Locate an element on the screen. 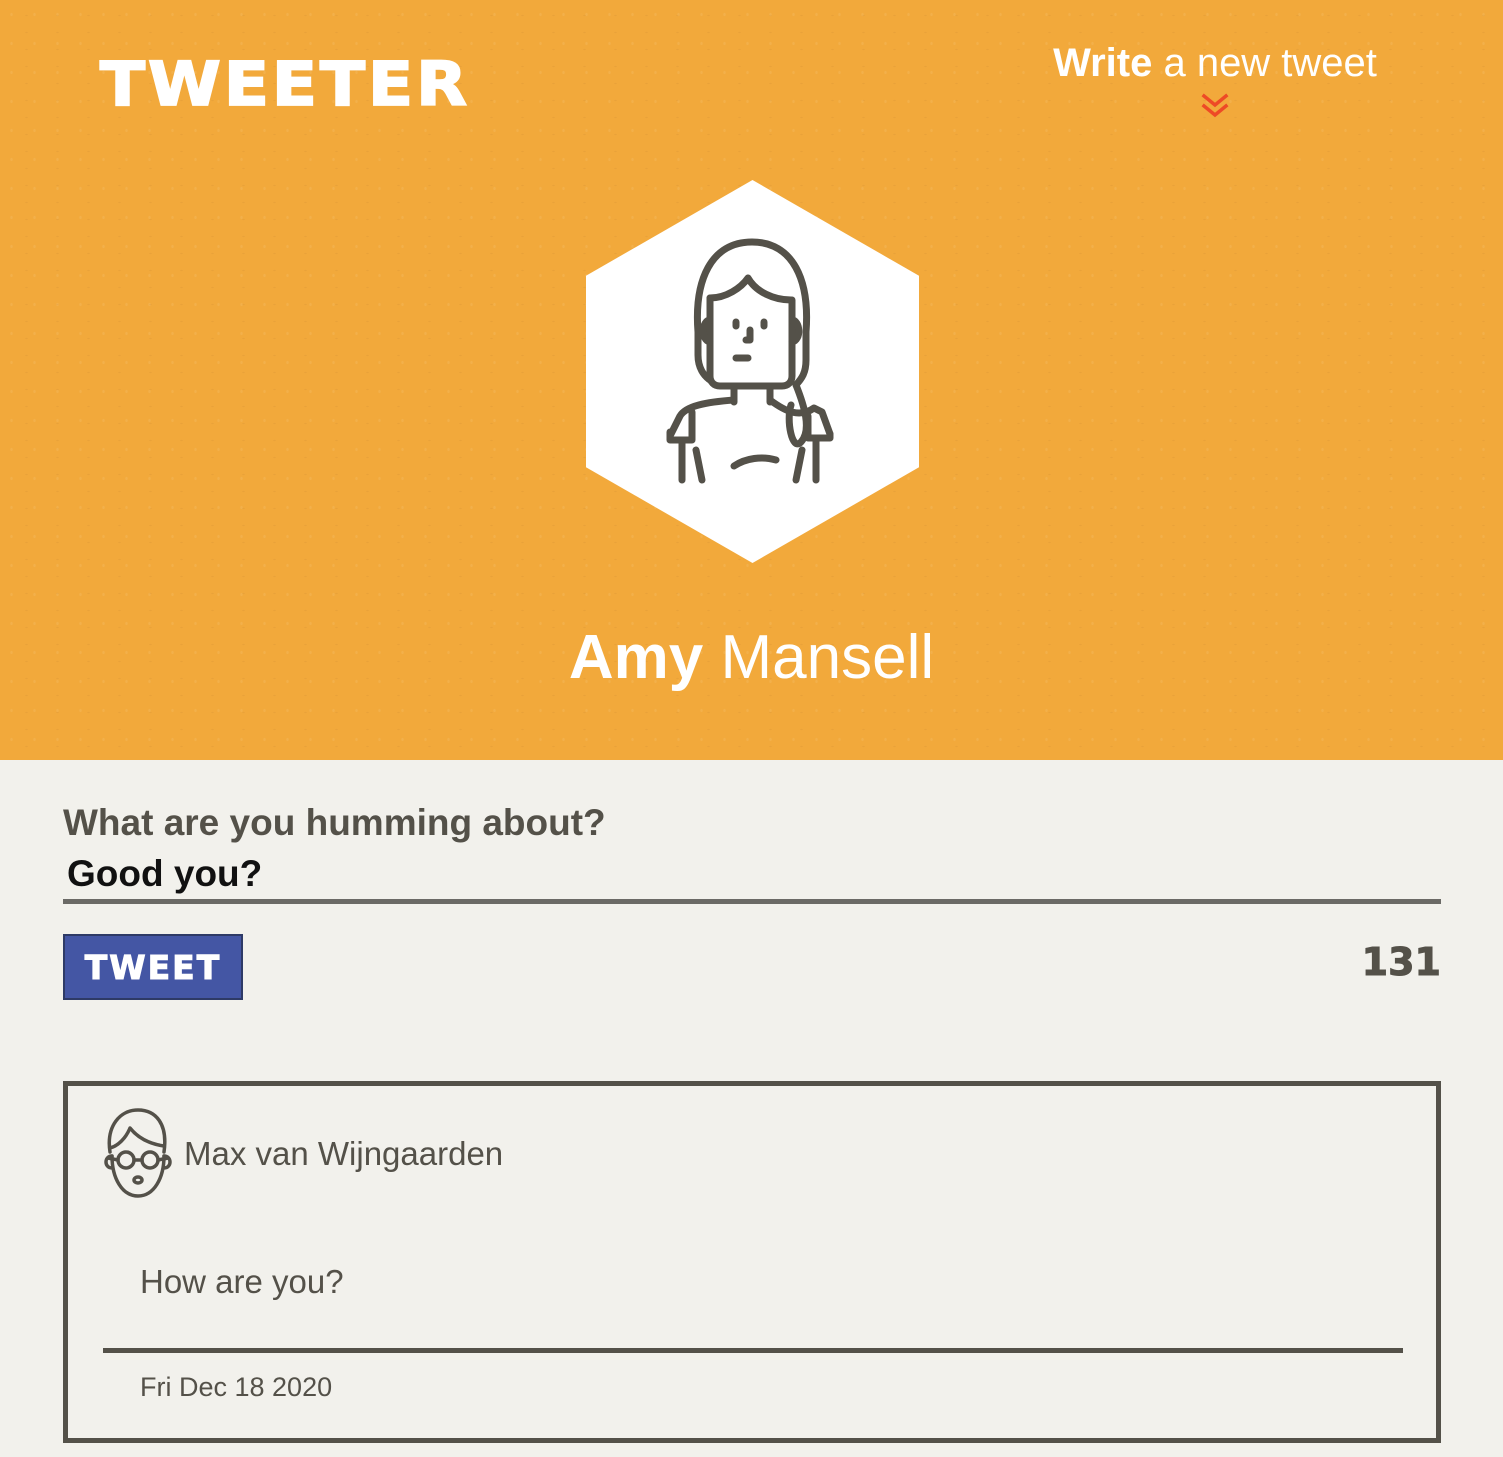 Image resolution: width=1503 pixels, height=1457 pixels. write-new-tweet-label-rest: a new tweet is located at coordinates (1264, 63).